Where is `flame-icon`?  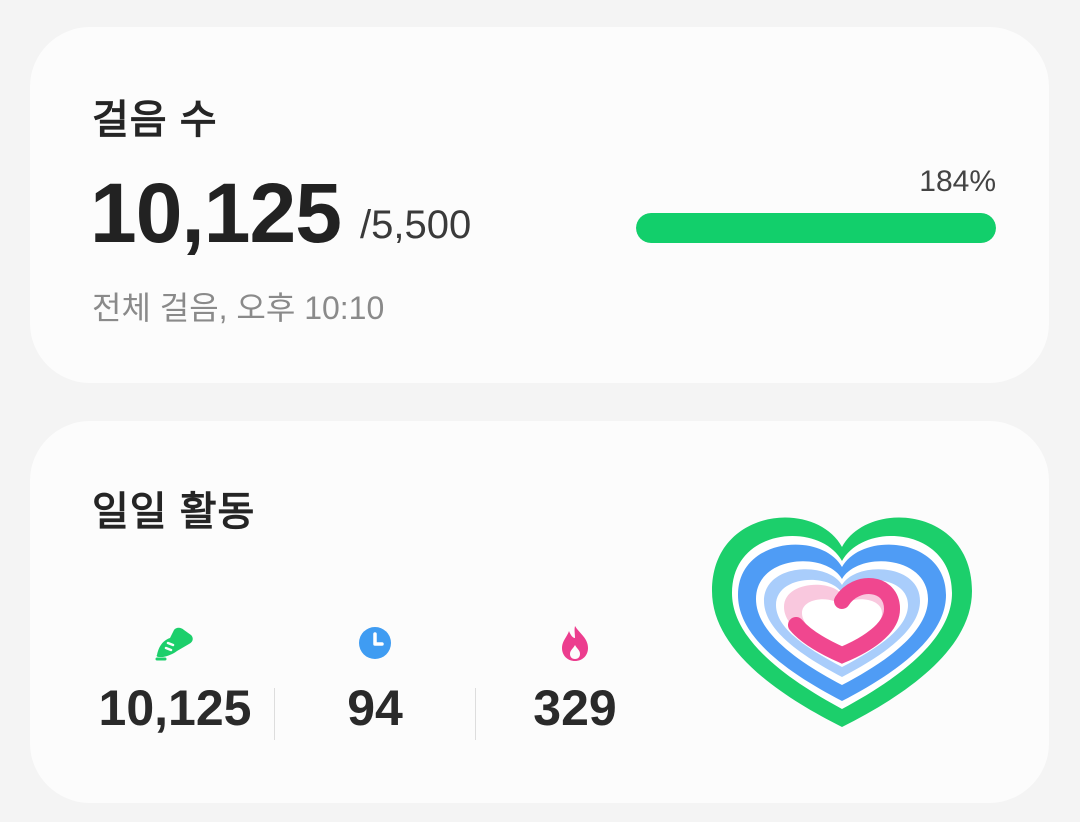 flame-icon is located at coordinates (575, 643).